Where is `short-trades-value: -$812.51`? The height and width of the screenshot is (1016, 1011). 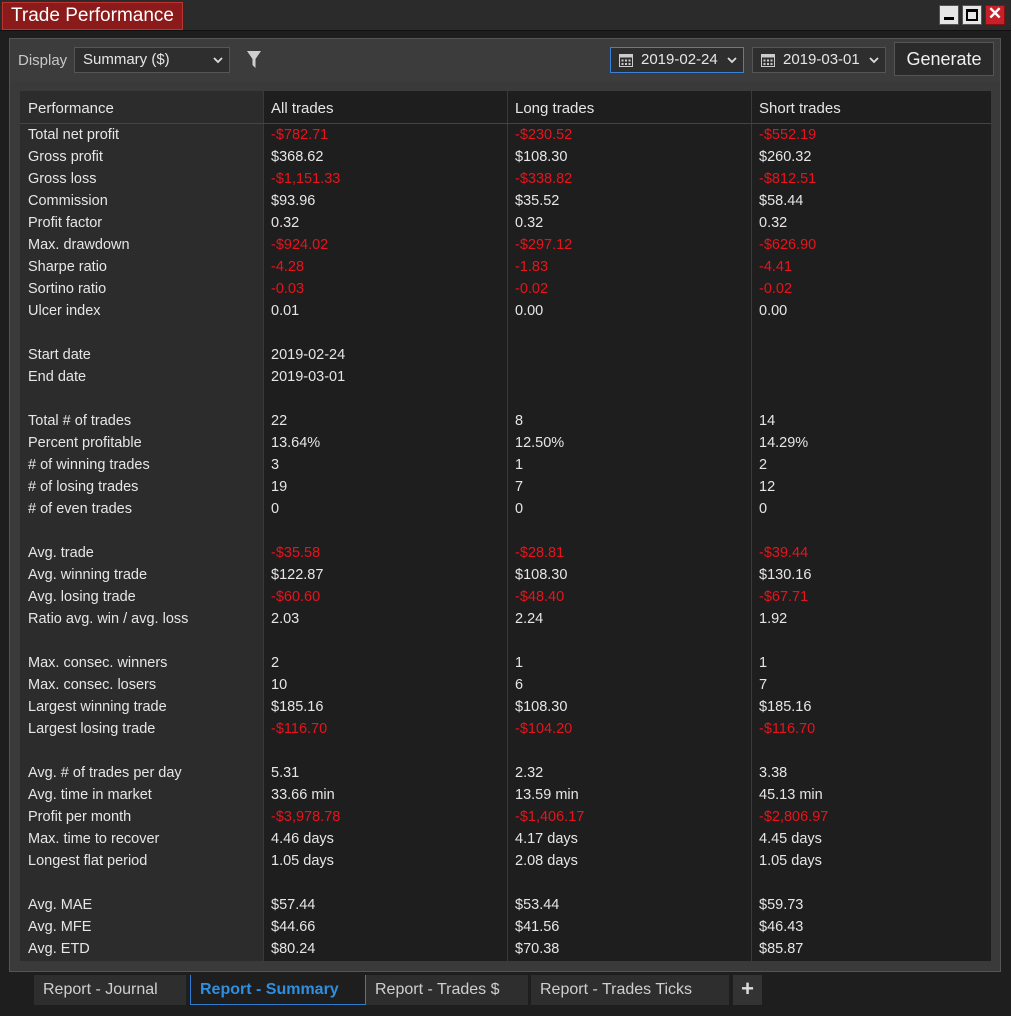
short-trades-value: -$812.51 is located at coordinates (788, 179).